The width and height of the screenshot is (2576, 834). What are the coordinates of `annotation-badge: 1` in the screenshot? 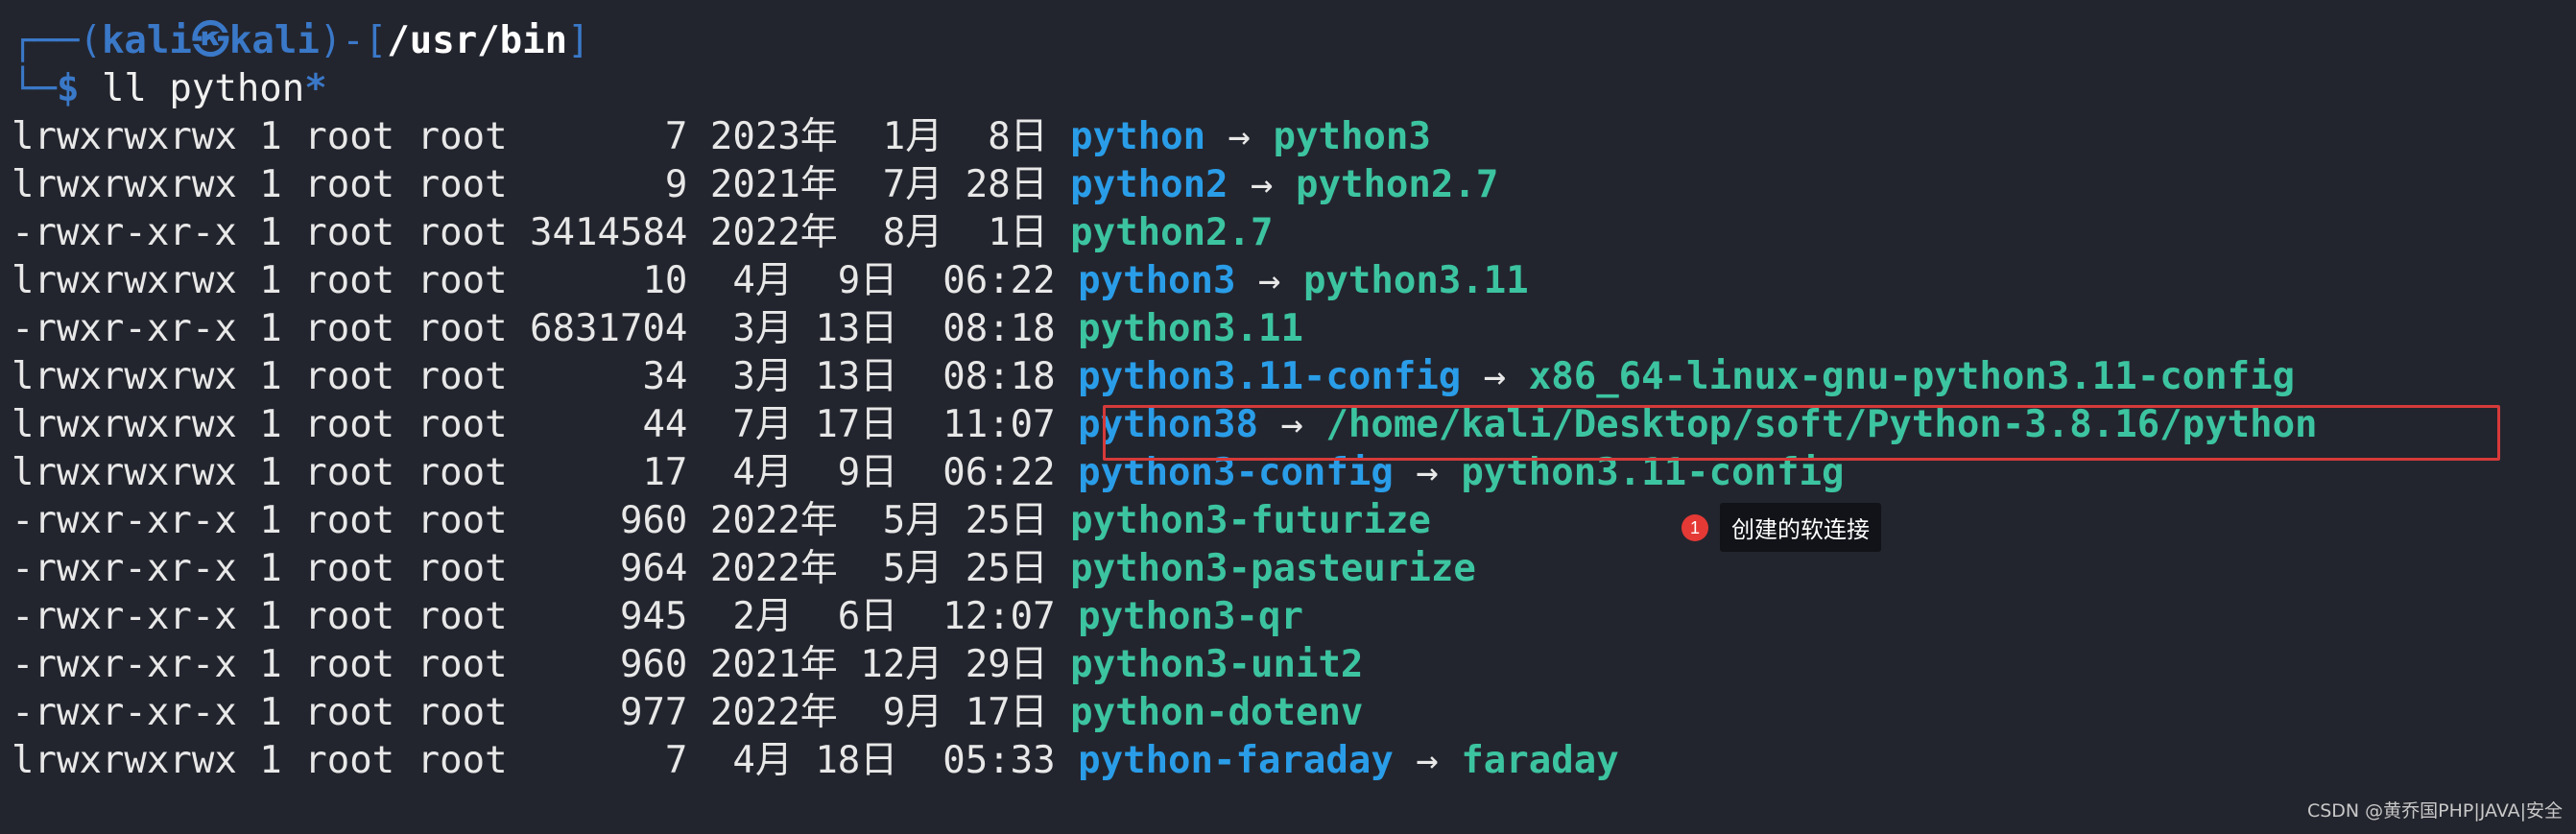 It's located at (1695, 527).